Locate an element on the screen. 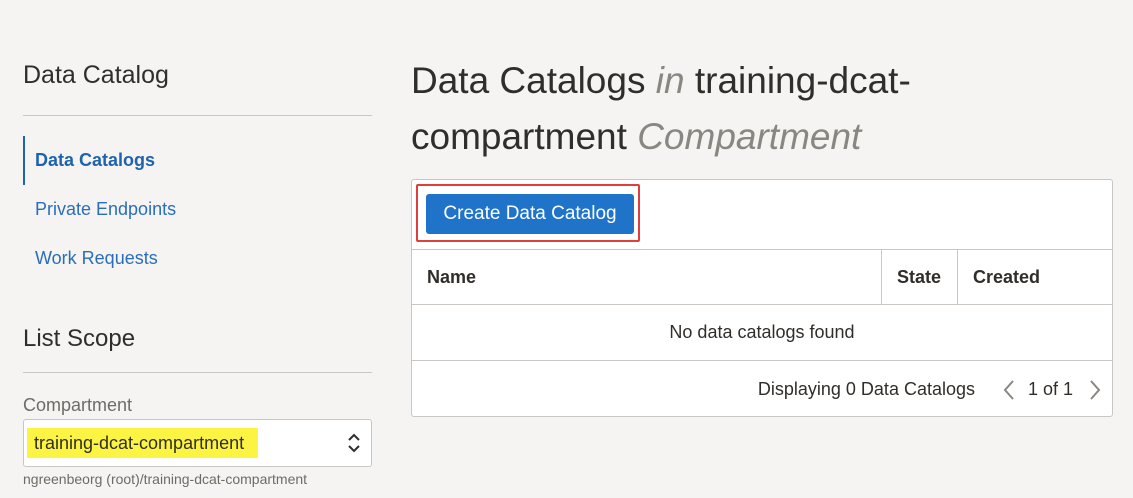 This screenshot has height=498, width=1133. column-header-created: Created is located at coordinates (1035, 277).